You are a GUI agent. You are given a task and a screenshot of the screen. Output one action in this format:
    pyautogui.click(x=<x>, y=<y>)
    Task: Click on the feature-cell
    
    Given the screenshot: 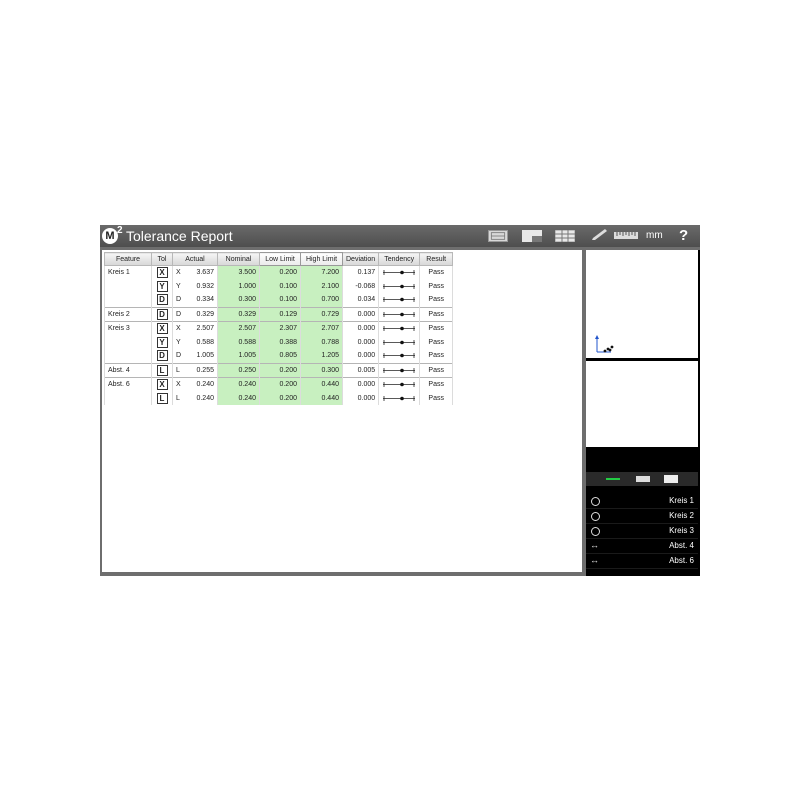 What is the action you would take?
    pyautogui.click(x=128, y=398)
    